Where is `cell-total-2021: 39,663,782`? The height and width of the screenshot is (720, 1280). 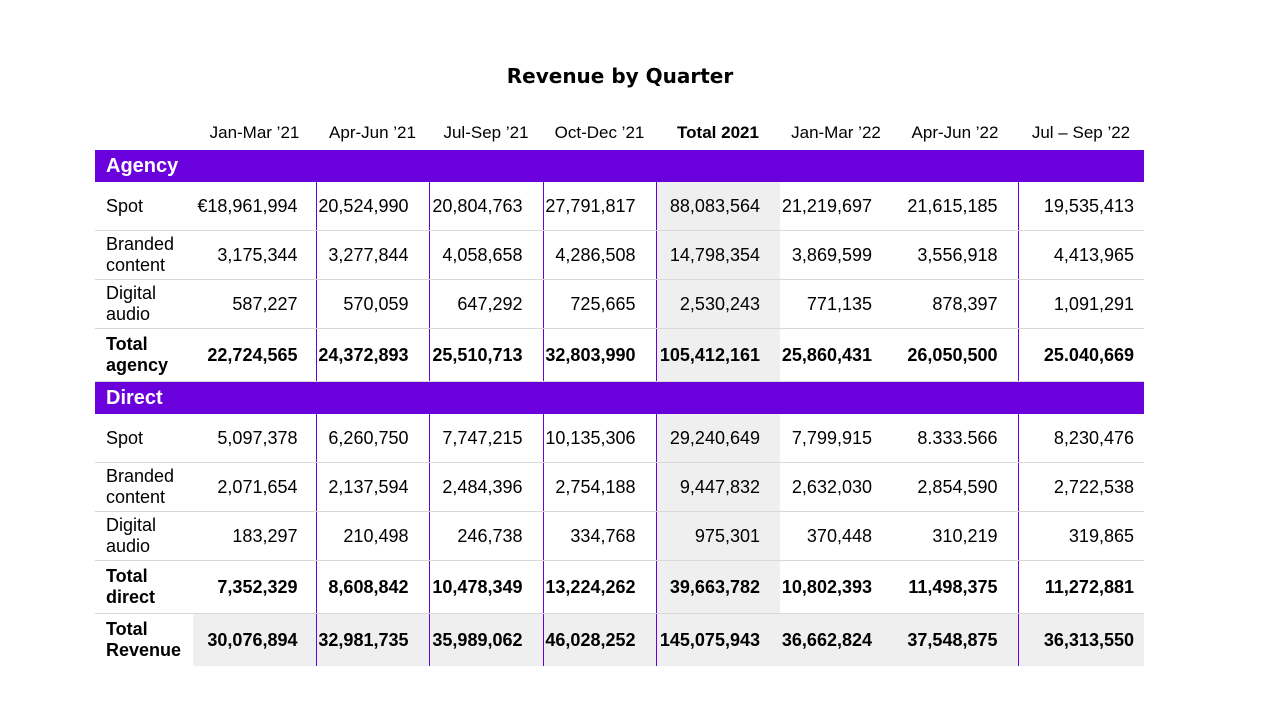
cell-total-2021: 39,663,782 is located at coordinates (717, 587).